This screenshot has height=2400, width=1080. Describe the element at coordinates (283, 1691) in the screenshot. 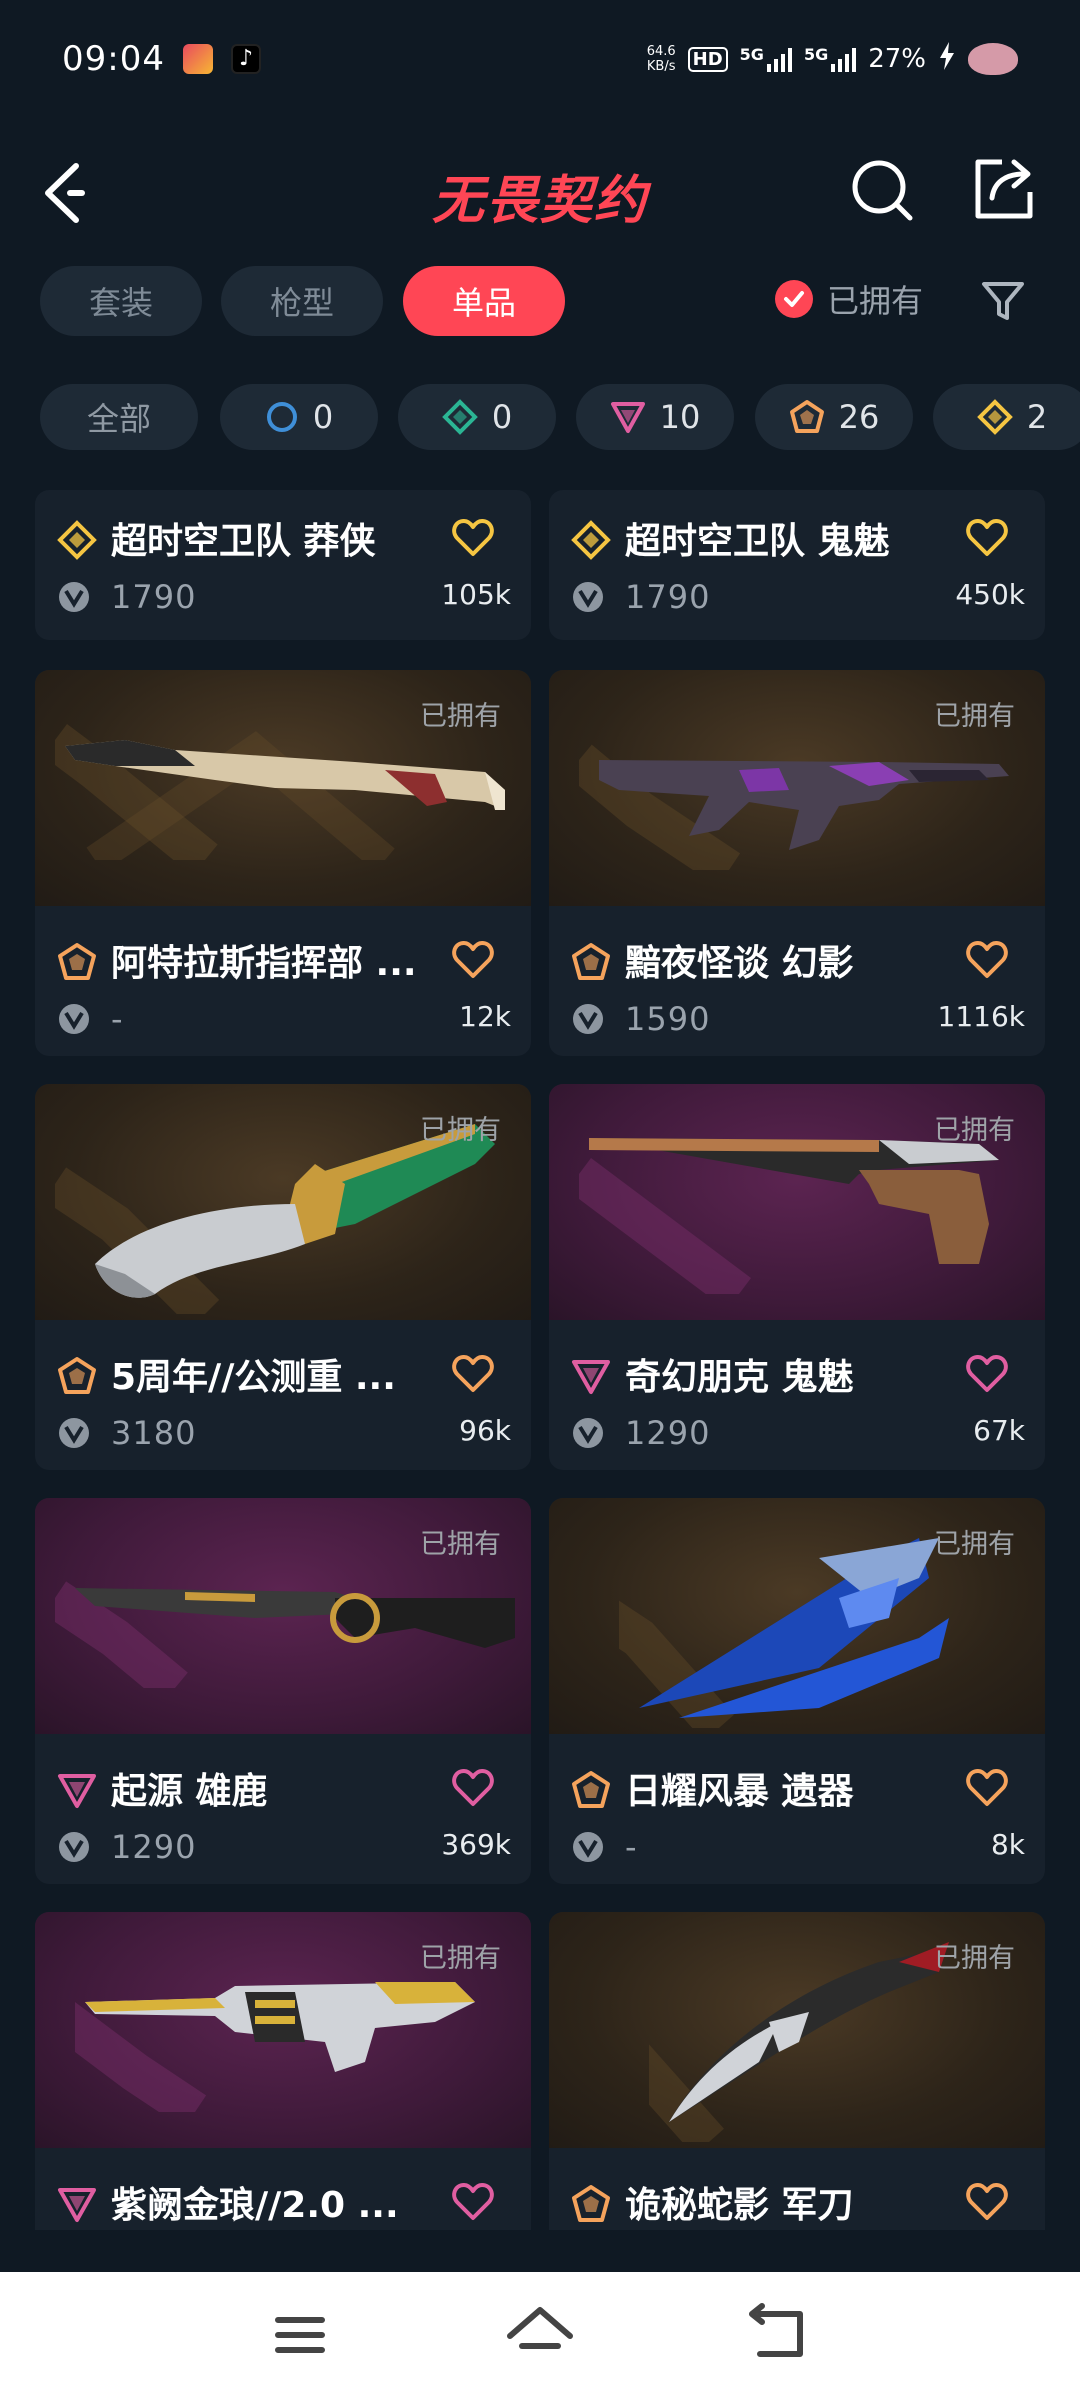

I see `item-card: 已拥有 起源 雄鹿 1290 369k` at that location.